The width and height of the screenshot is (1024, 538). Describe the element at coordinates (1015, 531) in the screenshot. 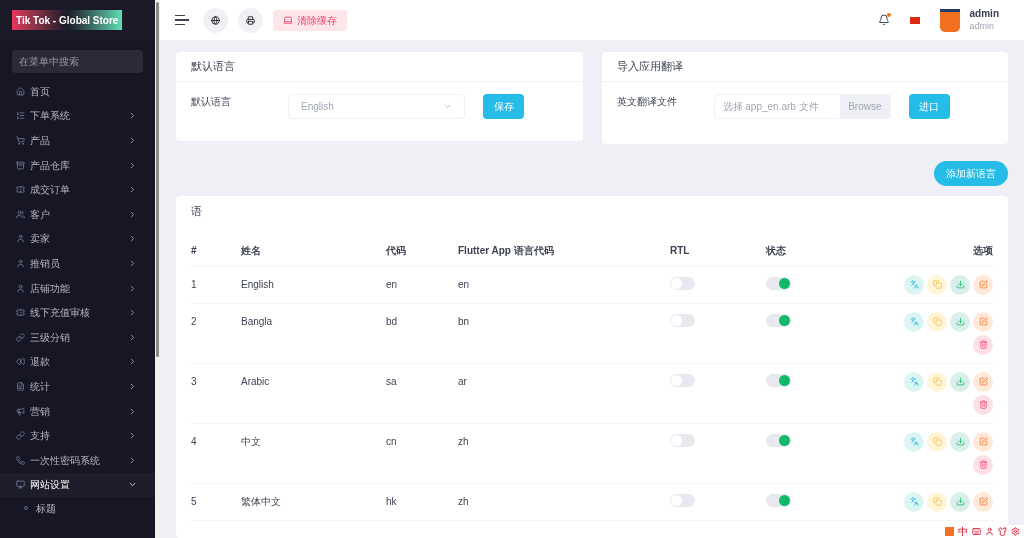

I see `settings-icon` at that location.